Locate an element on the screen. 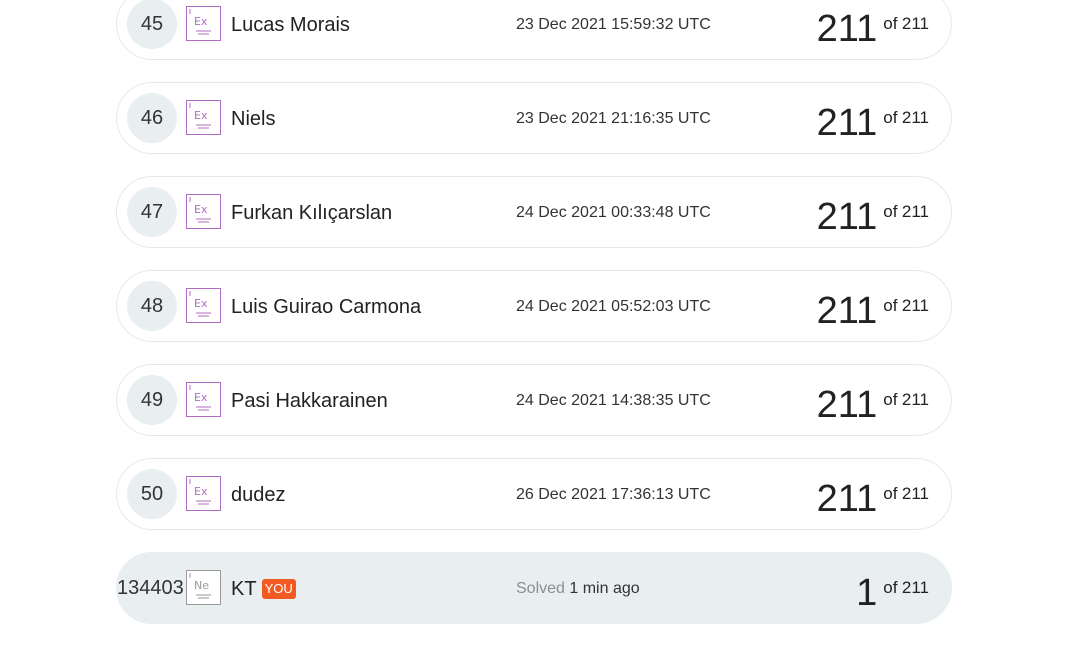 The height and width of the screenshot is (651, 1081). rank-number: 48 is located at coordinates (152, 306).